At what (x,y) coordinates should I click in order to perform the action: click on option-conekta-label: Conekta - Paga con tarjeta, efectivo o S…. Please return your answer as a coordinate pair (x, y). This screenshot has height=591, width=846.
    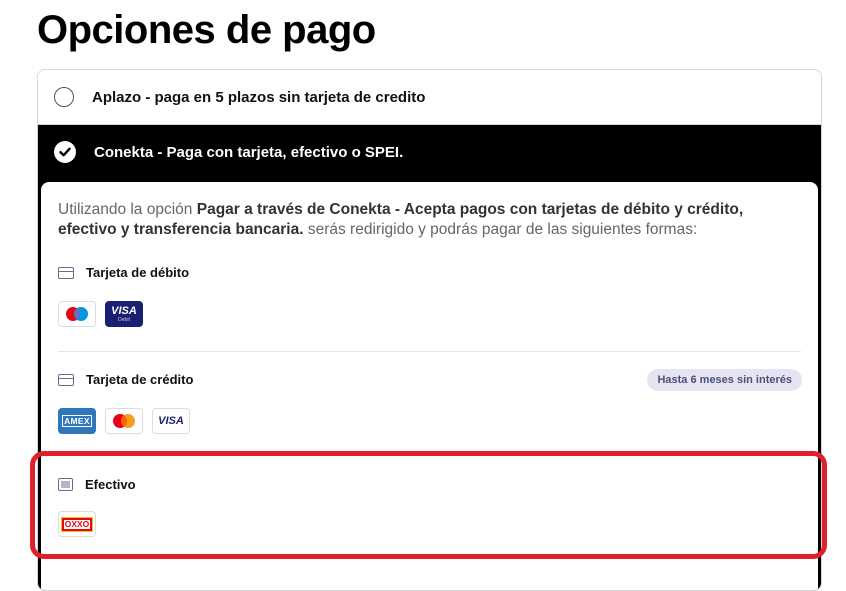
    Looking at the image, I should click on (249, 152).